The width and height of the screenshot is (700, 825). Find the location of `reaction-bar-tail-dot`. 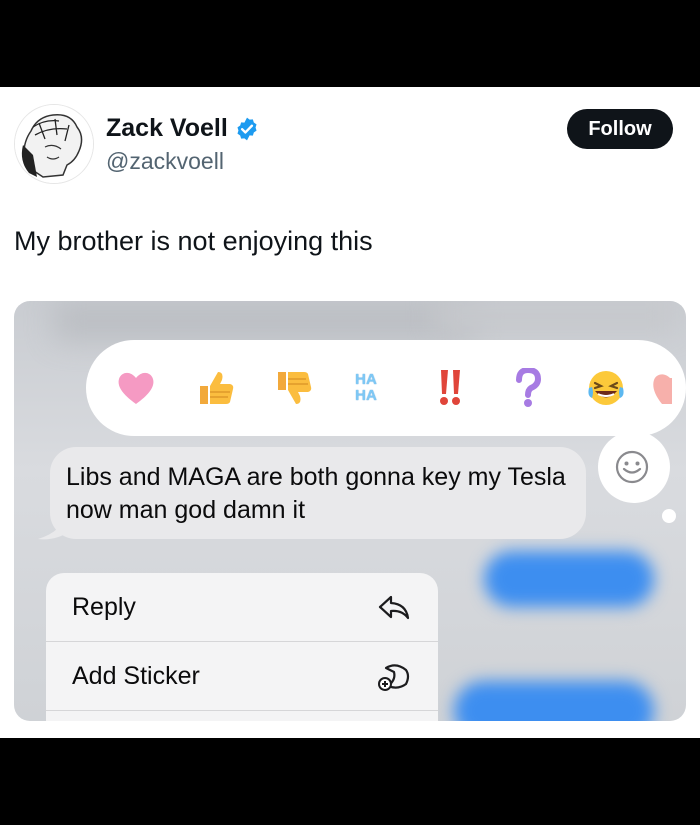

reaction-bar-tail-dot is located at coordinates (669, 516).